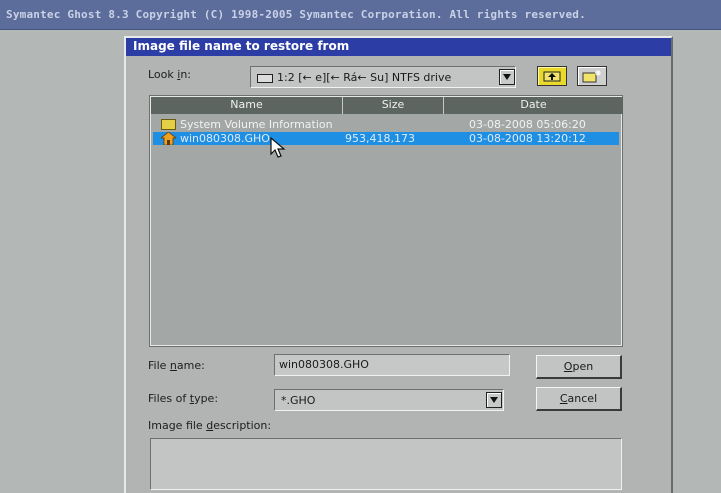  What do you see at coordinates (278, 147) in the screenshot?
I see `mouse-pointer-icon` at bounding box center [278, 147].